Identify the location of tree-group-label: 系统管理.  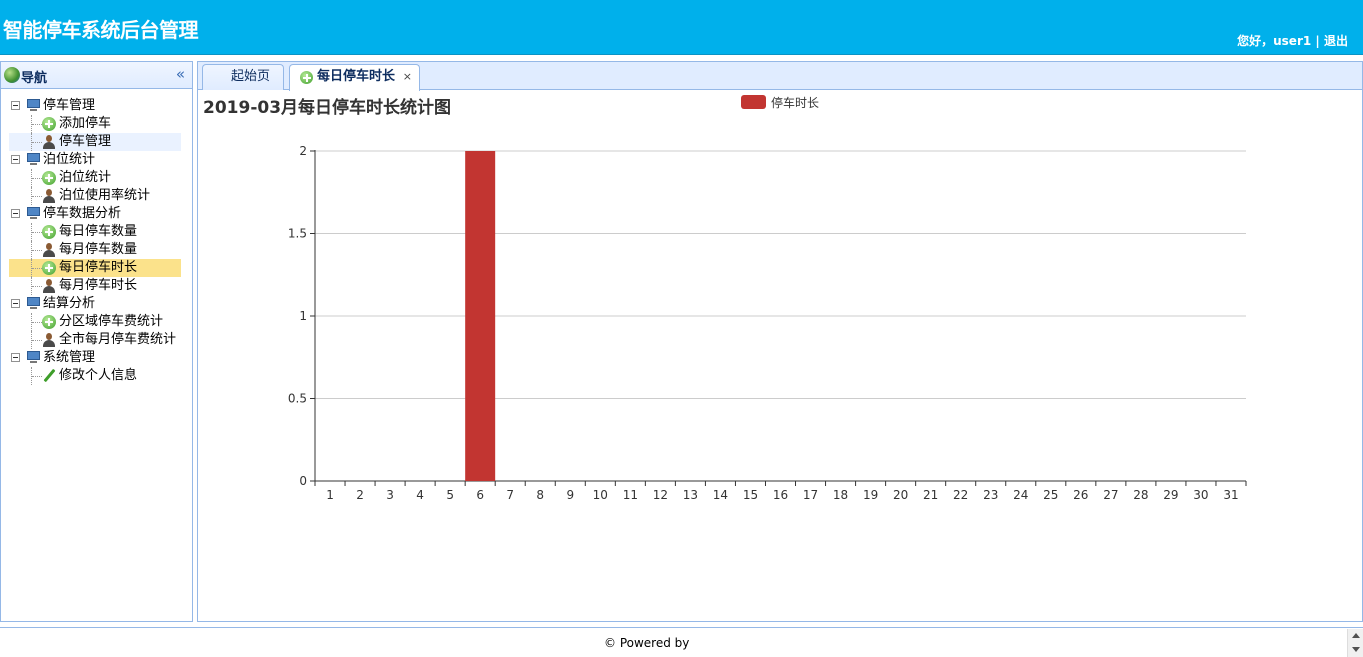
(69, 357).